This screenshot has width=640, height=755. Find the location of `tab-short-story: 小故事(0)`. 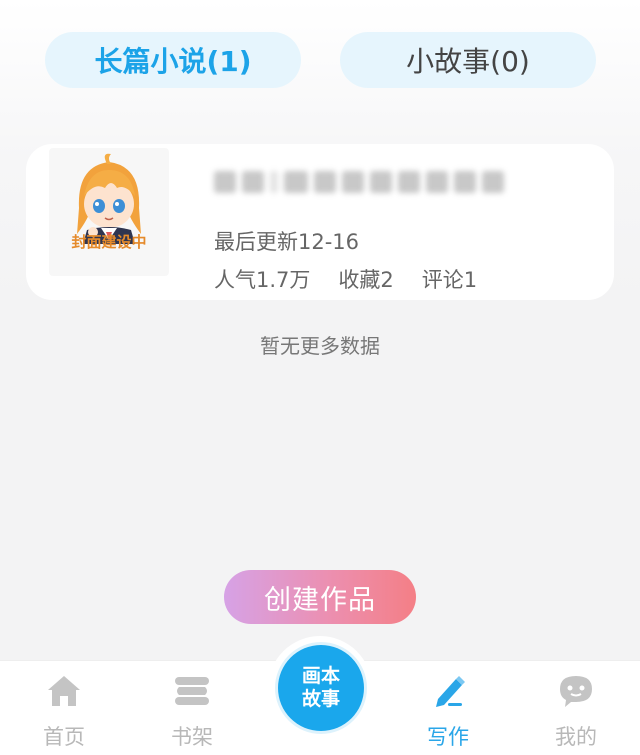

tab-short-story: 小故事(0) is located at coordinates (468, 60).